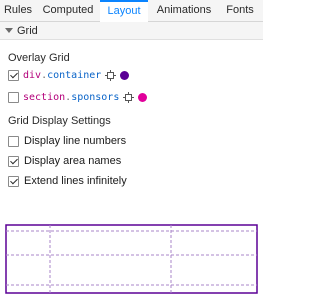  What do you see at coordinates (68, 11) in the screenshot?
I see `tab-computed: Computed` at bounding box center [68, 11].